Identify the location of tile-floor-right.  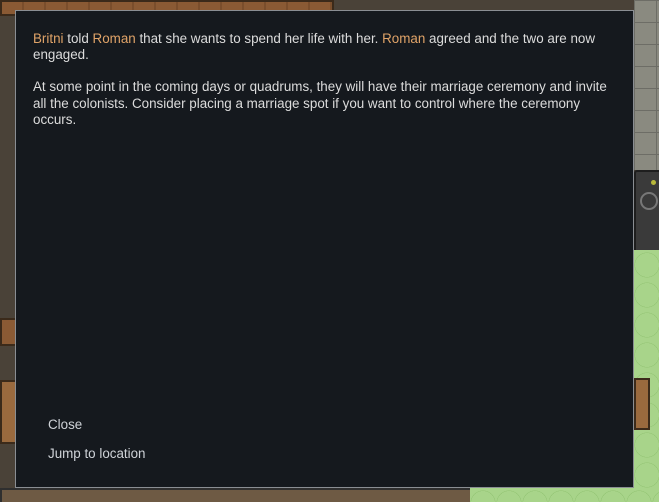
(646, 85).